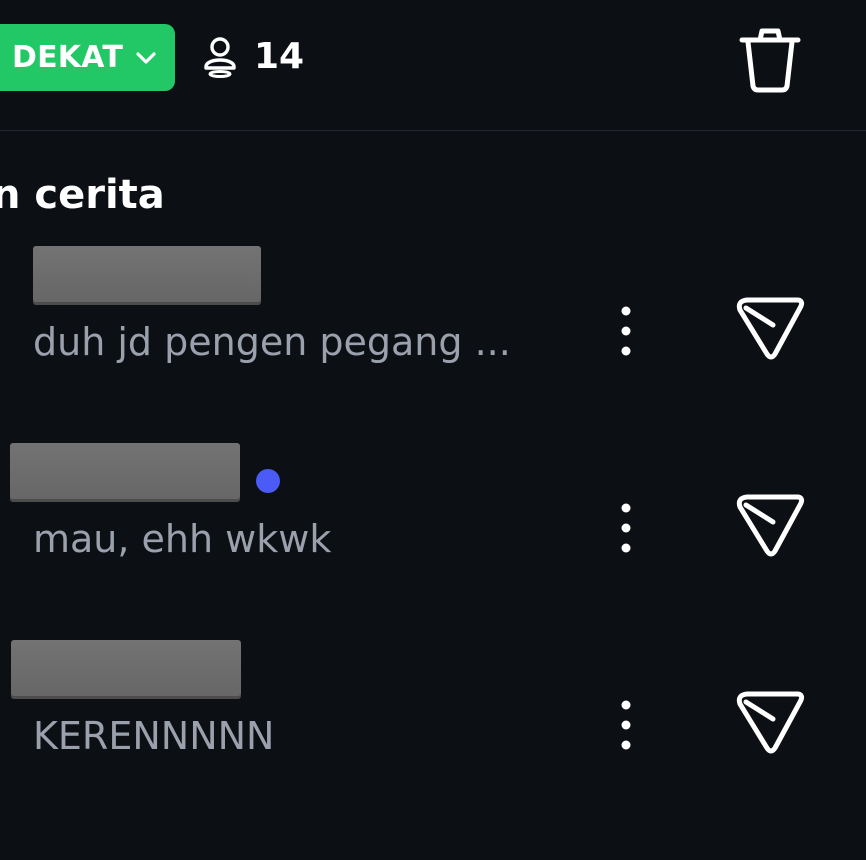 This screenshot has width=866, height=860. Describe the element at coordinates (268, 481) in the screenshot. I see `unread-indicator` at that location.